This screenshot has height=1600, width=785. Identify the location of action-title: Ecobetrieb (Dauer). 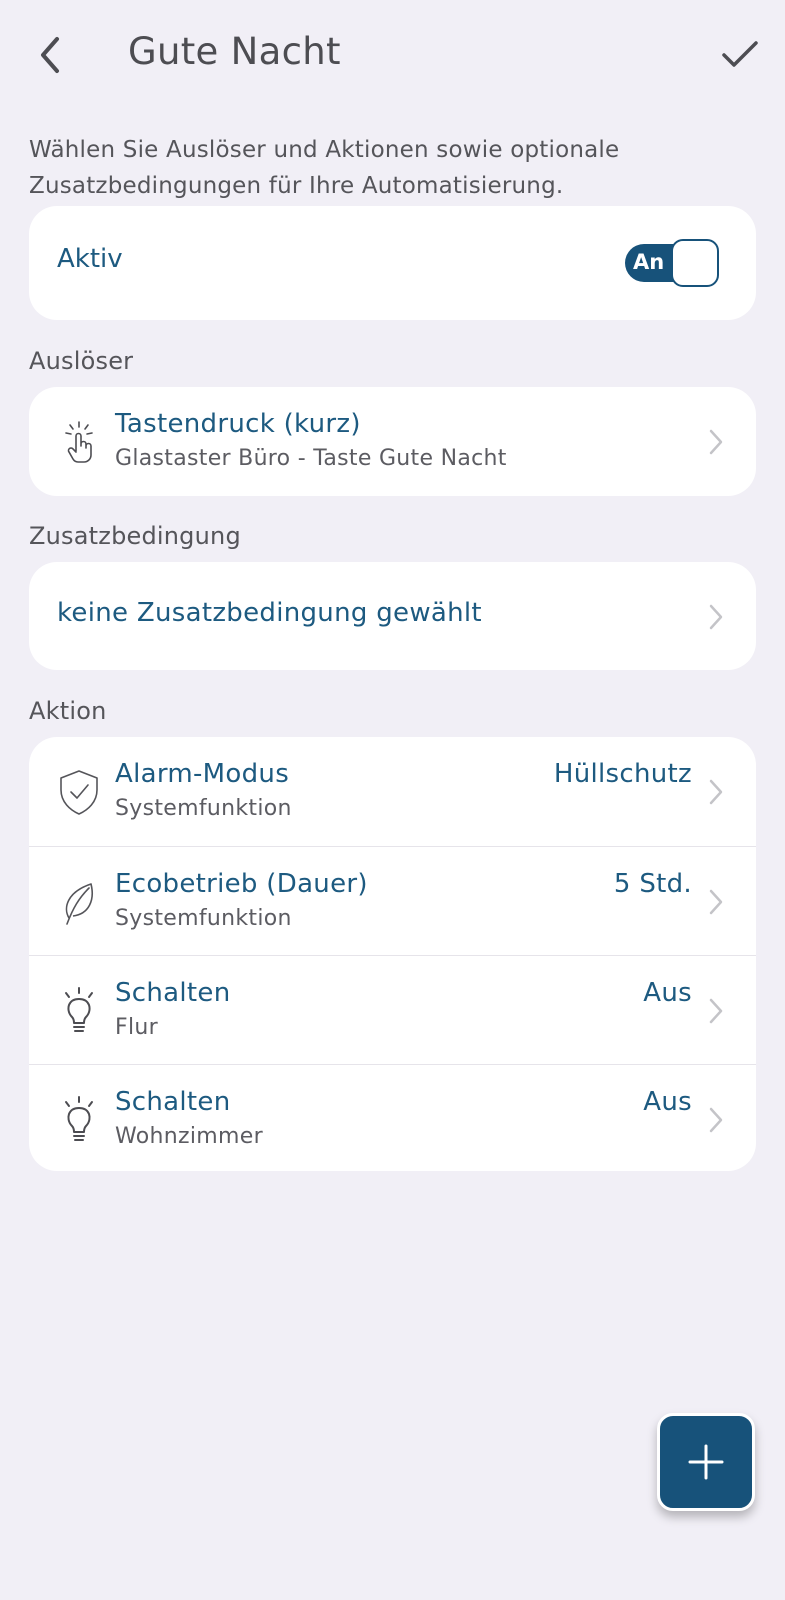
(241, 884).